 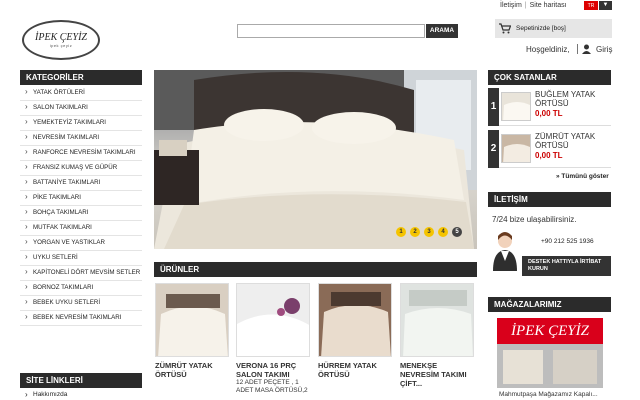 I want to click on user-icon, so click(x=586, y=49).